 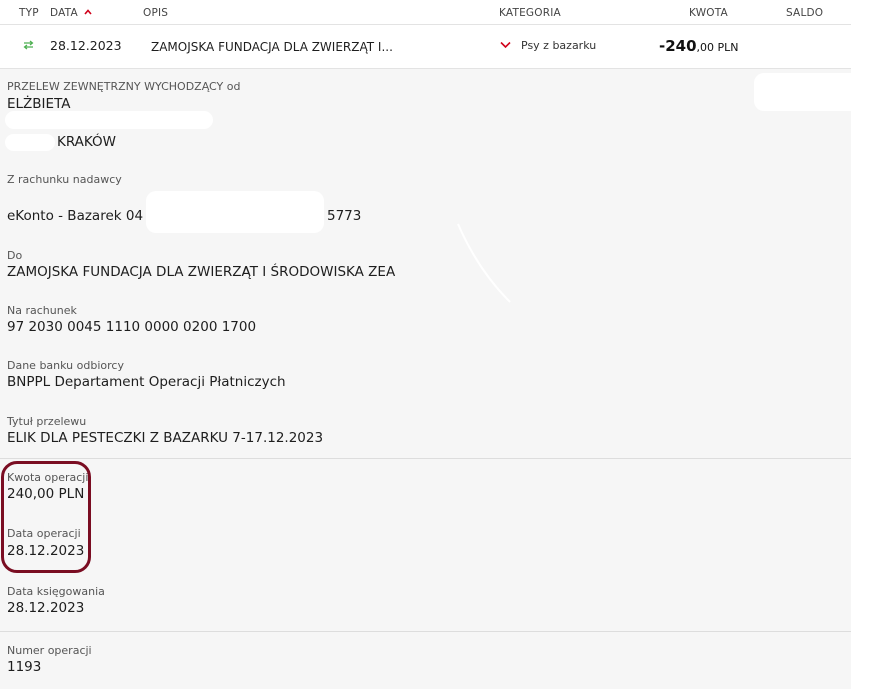 What do you see at coordinates (24, 667) in the screenshot?
I see `operation-number: 1193` at bounding box center [24, 667].